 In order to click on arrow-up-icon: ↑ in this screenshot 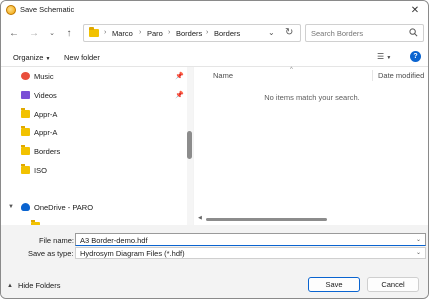, I will do `click(69, 33)`.